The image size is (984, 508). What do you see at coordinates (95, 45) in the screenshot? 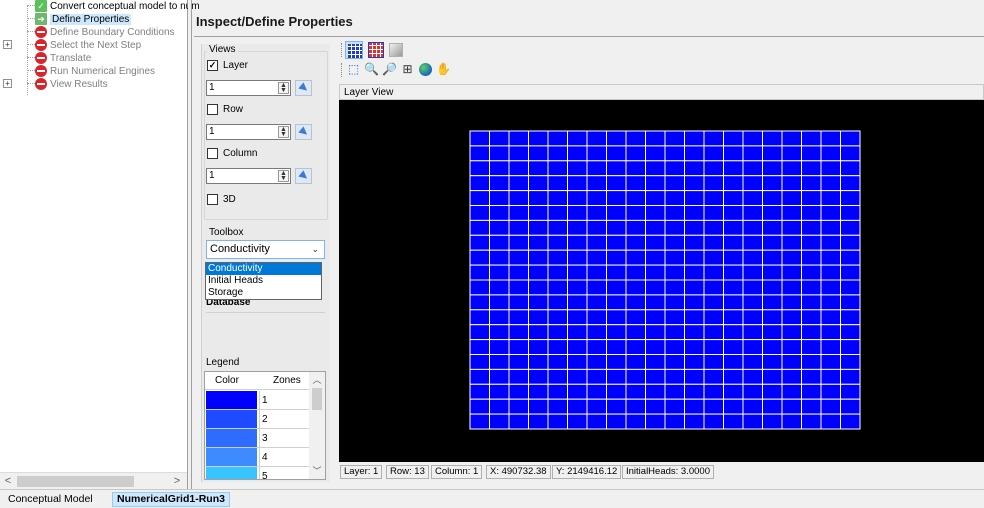
I see `tree-item-next-step: Select the Next Step` at bounding box center [95, 45].